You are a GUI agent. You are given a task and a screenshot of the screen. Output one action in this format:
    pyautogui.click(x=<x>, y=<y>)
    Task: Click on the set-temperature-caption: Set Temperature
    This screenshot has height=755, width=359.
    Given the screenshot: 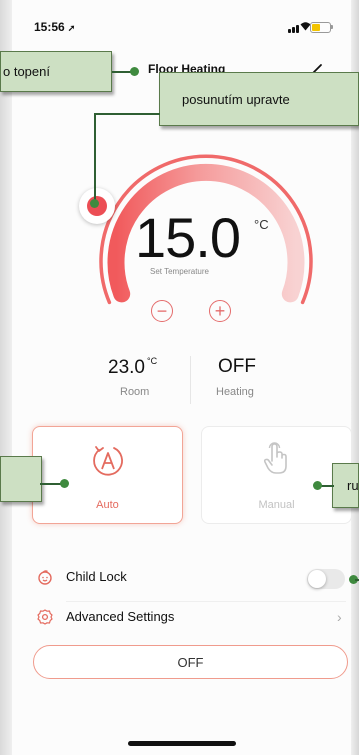 What is the action you would take?
    pyautogui.click(x=179, y=271)
    